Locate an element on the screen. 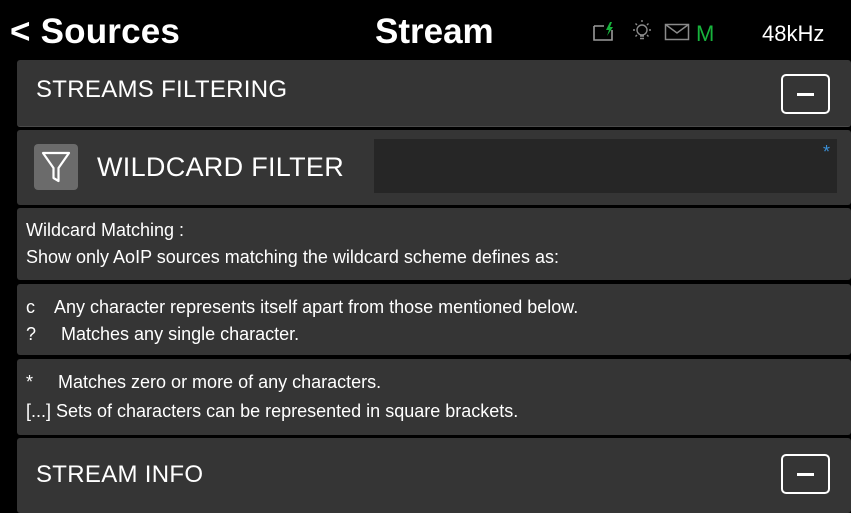 The height and width of the screenshot is (513, 851). stream-info-label: STREAM INFO is located at coordinates (120, 474).